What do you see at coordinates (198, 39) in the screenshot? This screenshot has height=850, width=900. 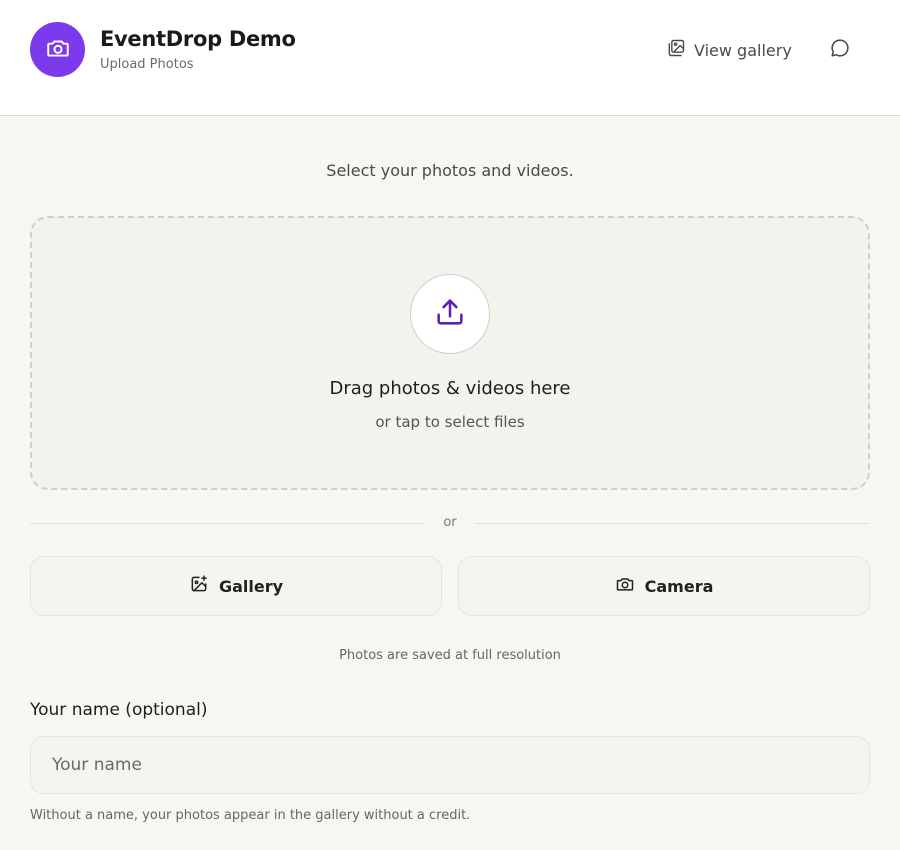 I see `page-title: EventDrop Demo` at bounding box center [198, 39].